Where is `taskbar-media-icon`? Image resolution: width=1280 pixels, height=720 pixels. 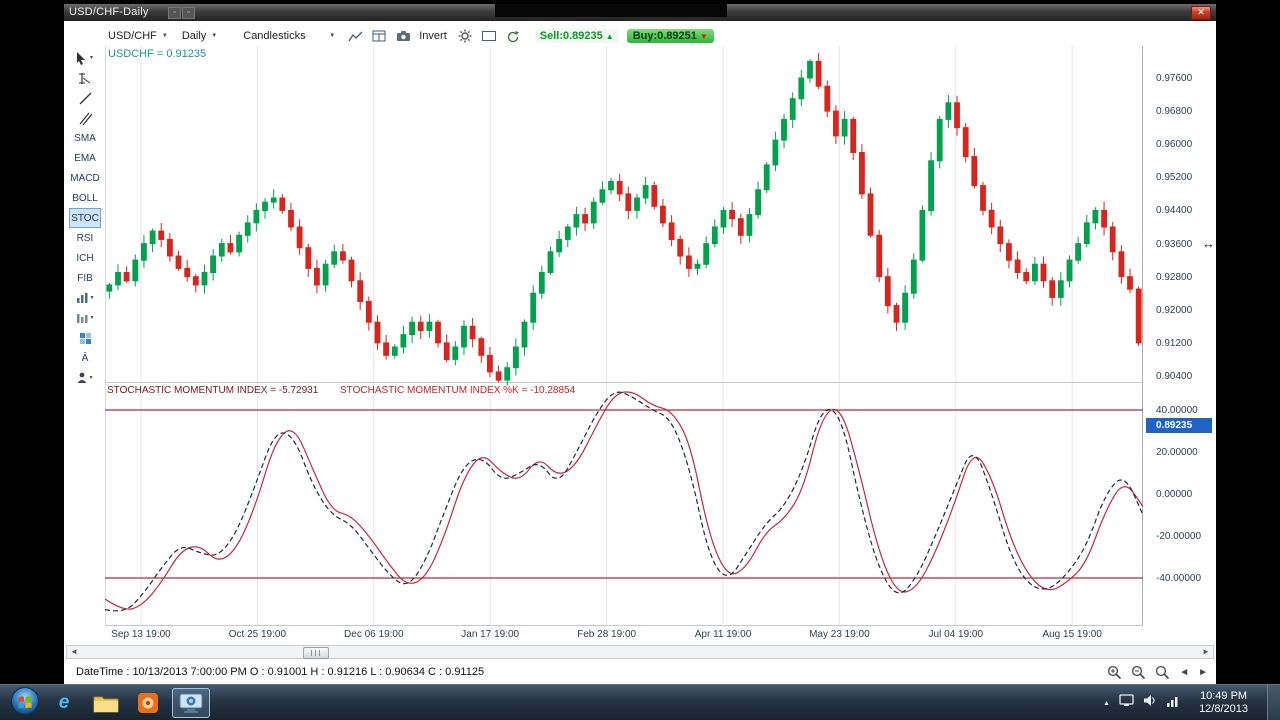
taskbar-media-icon is located at coordinates (148, 703).